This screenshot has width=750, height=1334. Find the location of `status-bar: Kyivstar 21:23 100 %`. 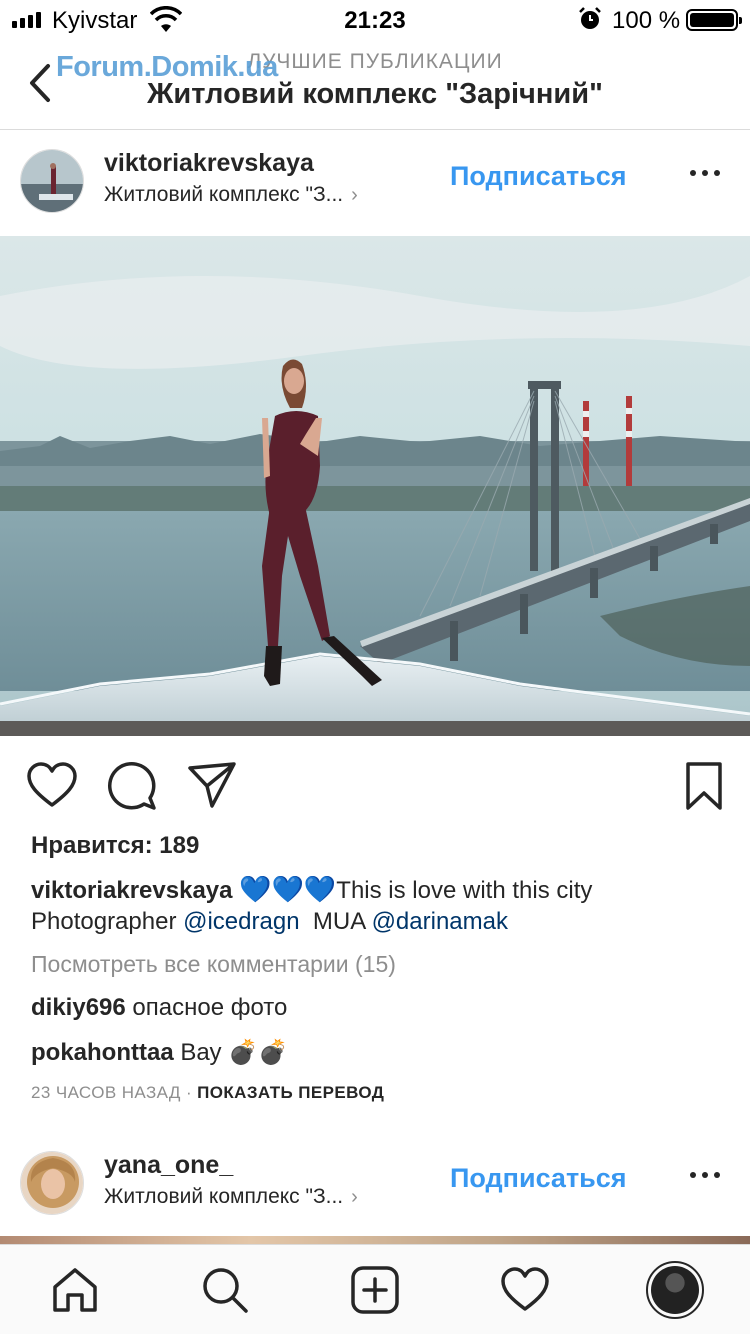

status-bar: Kyivstar 21:23 100 % is located at coordinates (375, 20).